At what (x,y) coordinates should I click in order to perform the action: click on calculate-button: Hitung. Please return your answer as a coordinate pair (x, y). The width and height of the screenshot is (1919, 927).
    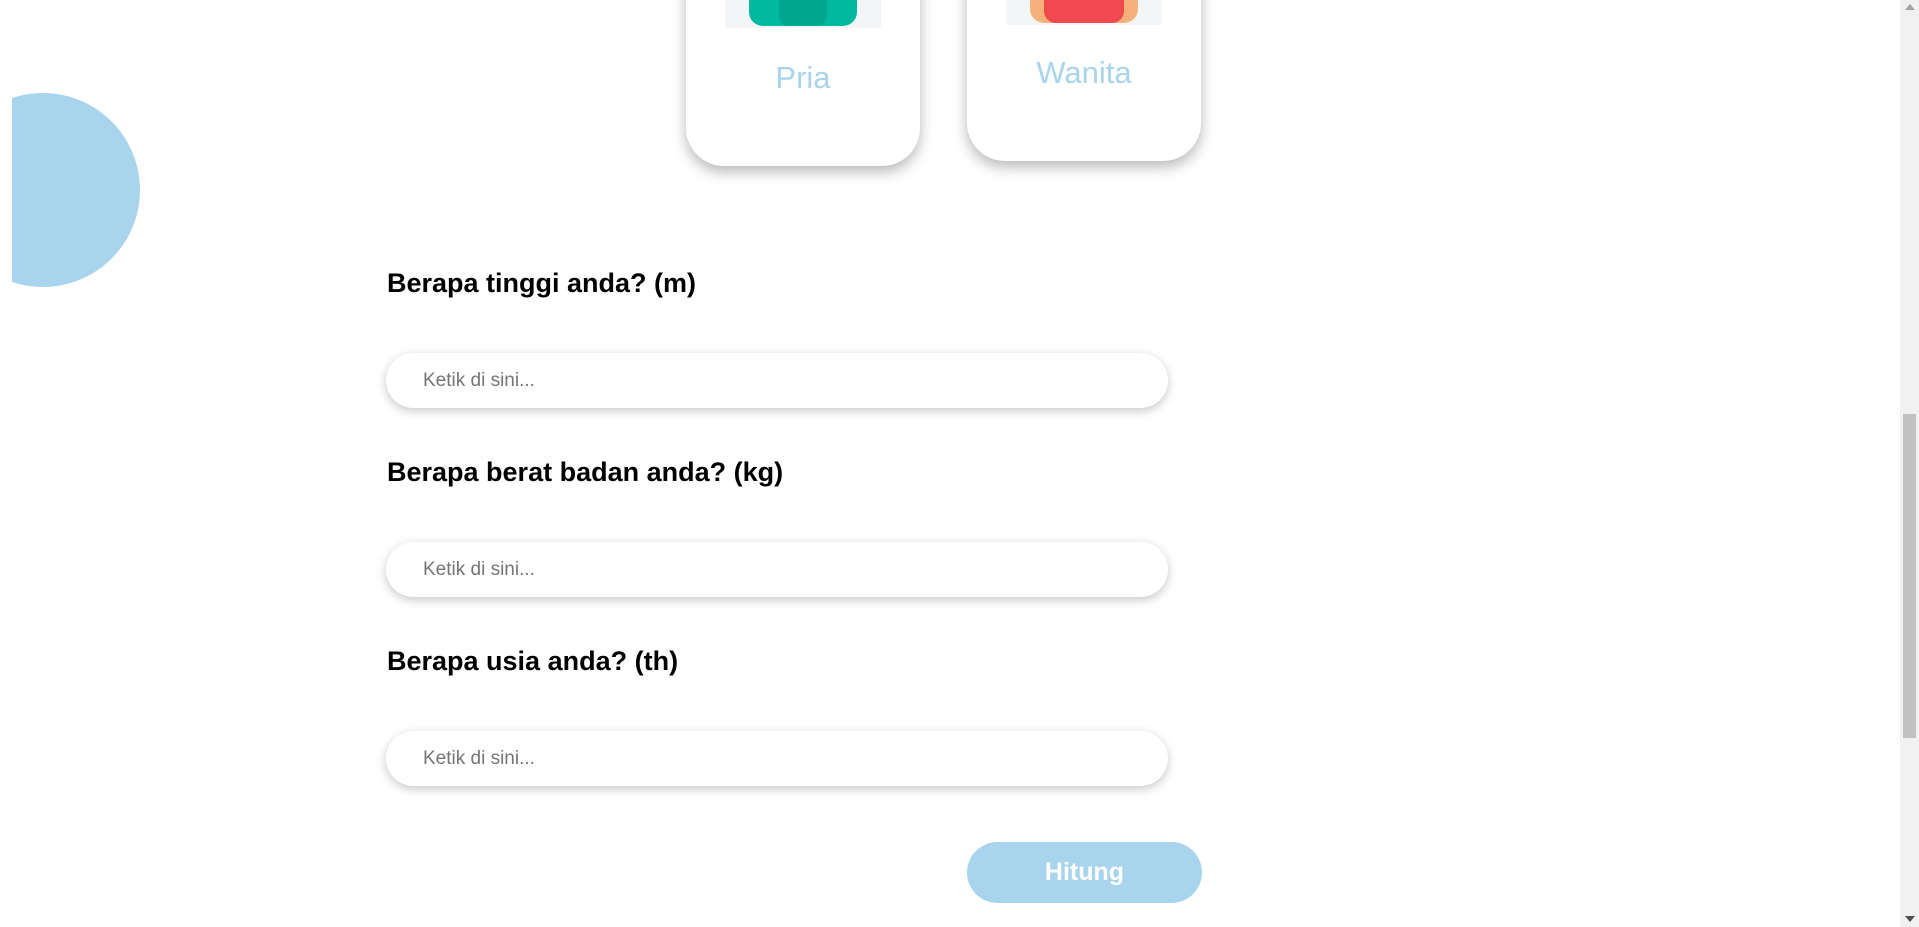
    Looking at the image, I should click on (1084, 872).